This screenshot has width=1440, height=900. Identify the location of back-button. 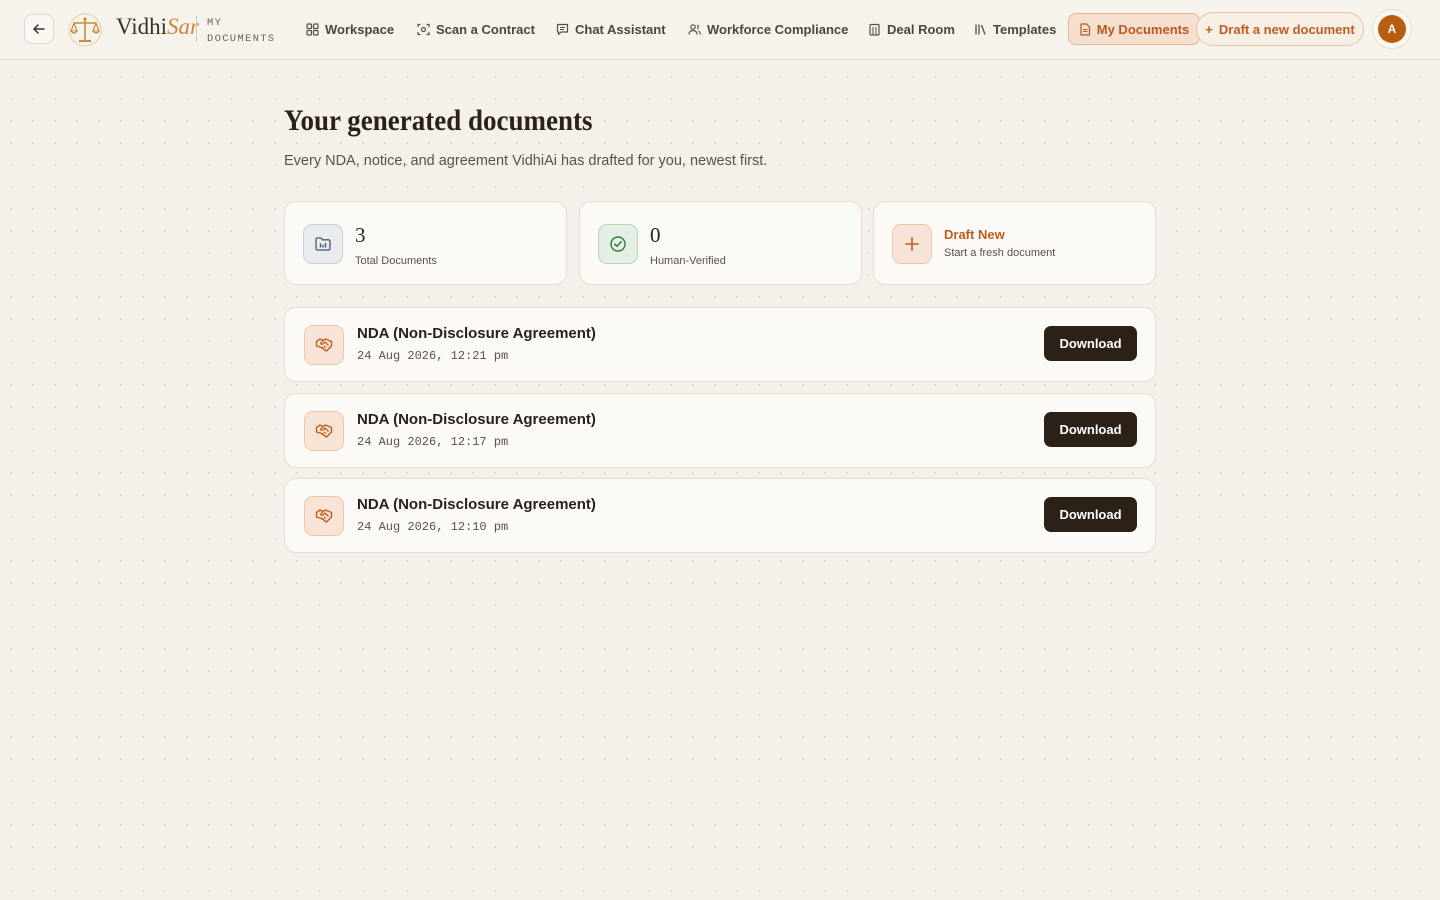
(39, 29).